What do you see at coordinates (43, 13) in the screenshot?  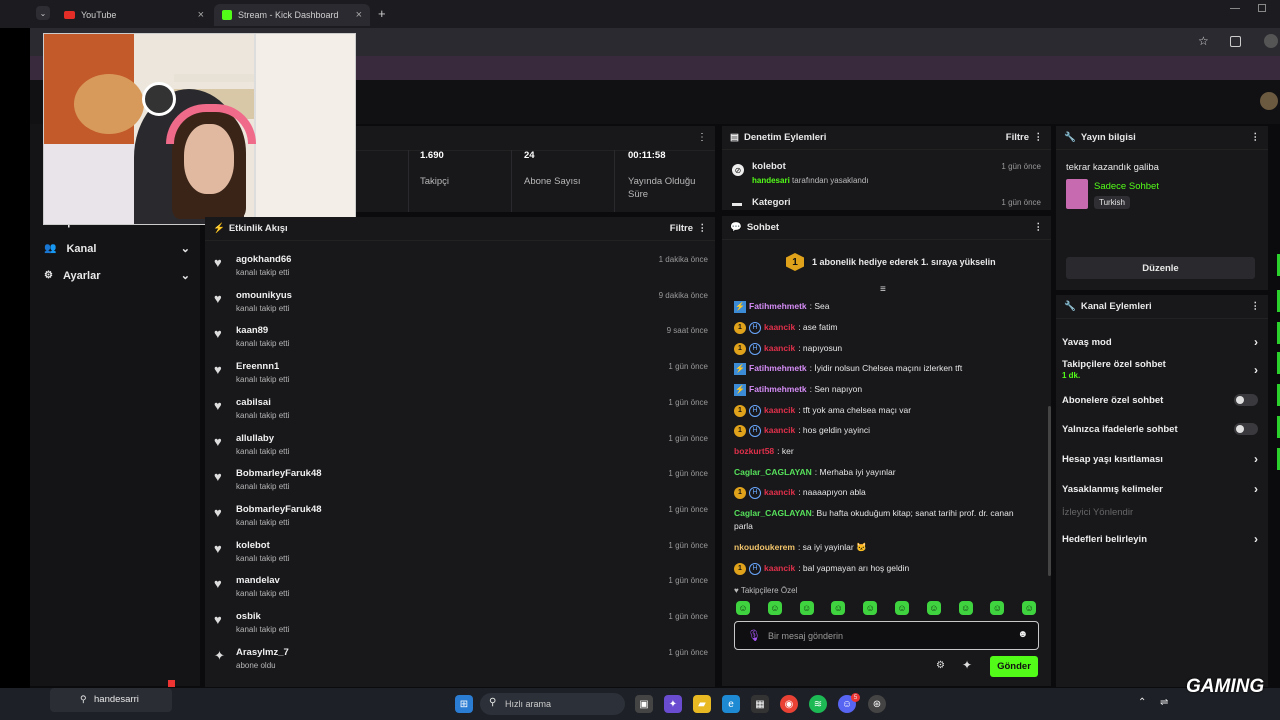 I see `tab-search-button: ⌄` at bounding box center [43, 13].